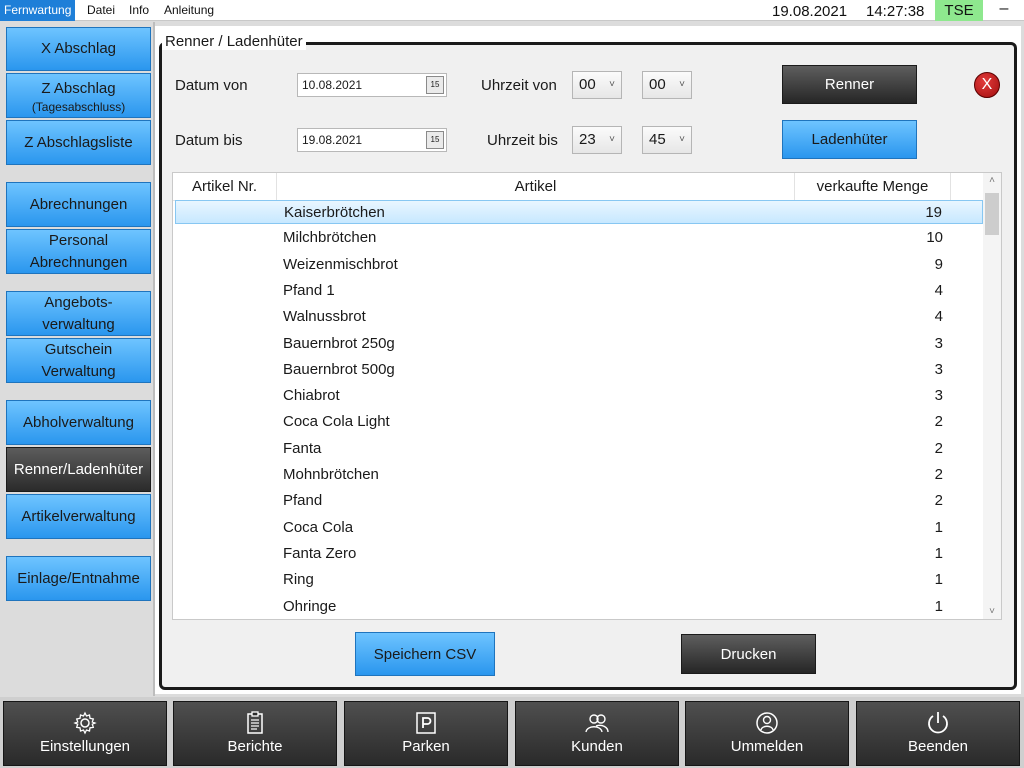 The width and height of the screenshot is (1024, 768). What do you see at coordinates (303, 500) in the screenshot?
I see `artikel-cell: Pfand` at bounding box center [303, 500].